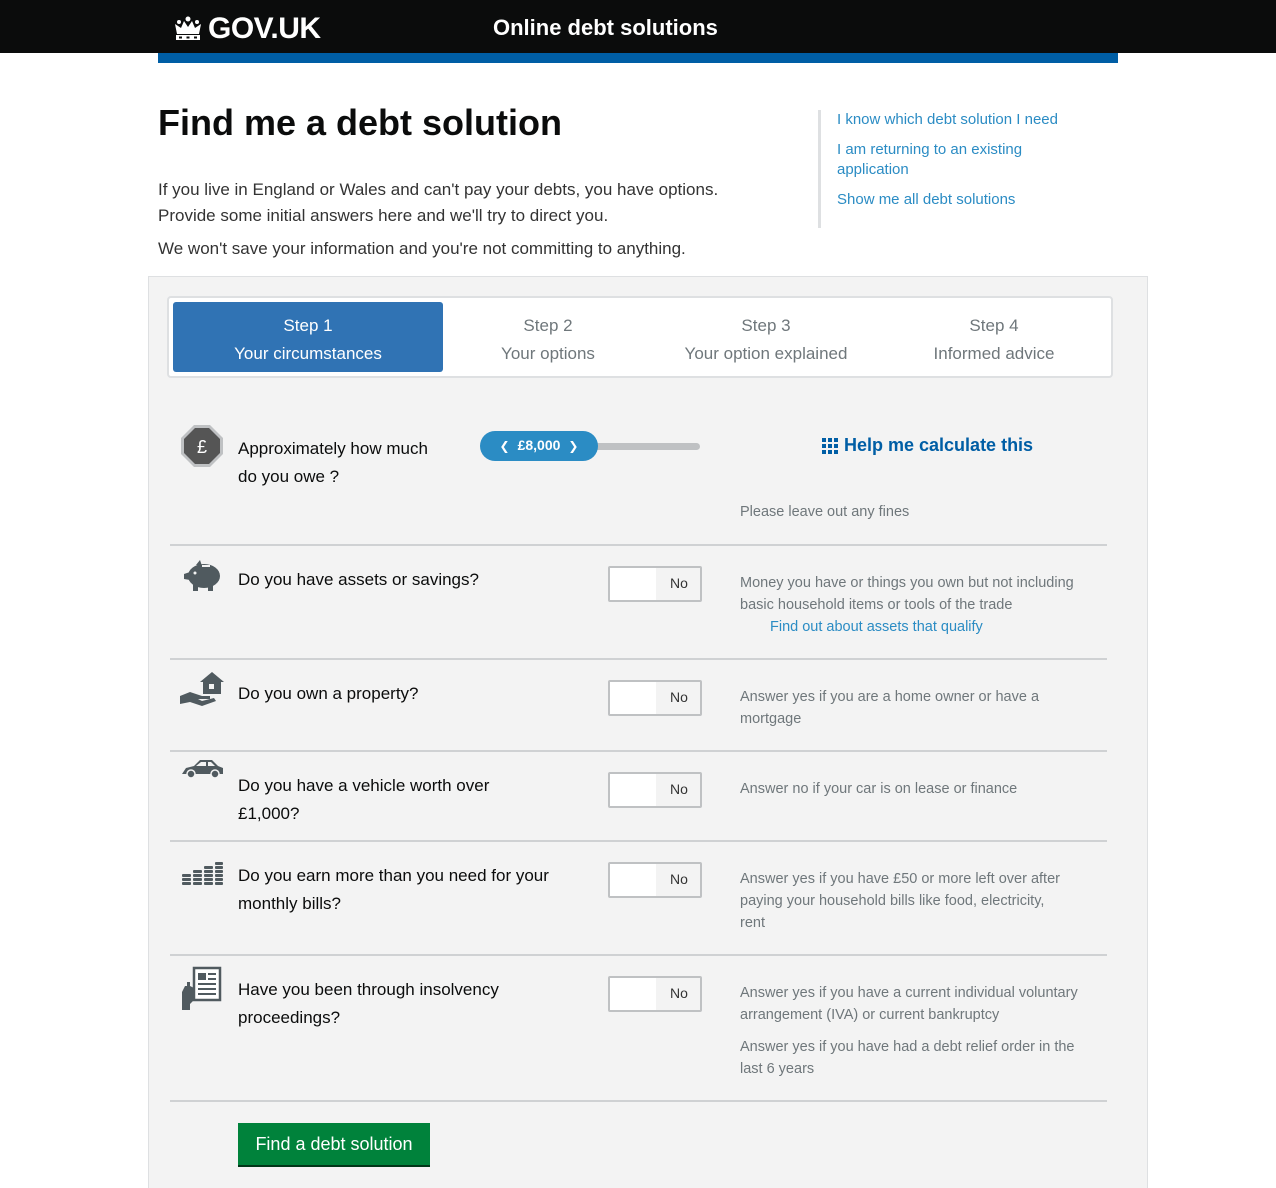 Image resolution: width=1276 pixels, height=1188 pixels. Describe the element at coordinates (308, 325) in the screenshot. I see `step-number: Step 1` at that location.